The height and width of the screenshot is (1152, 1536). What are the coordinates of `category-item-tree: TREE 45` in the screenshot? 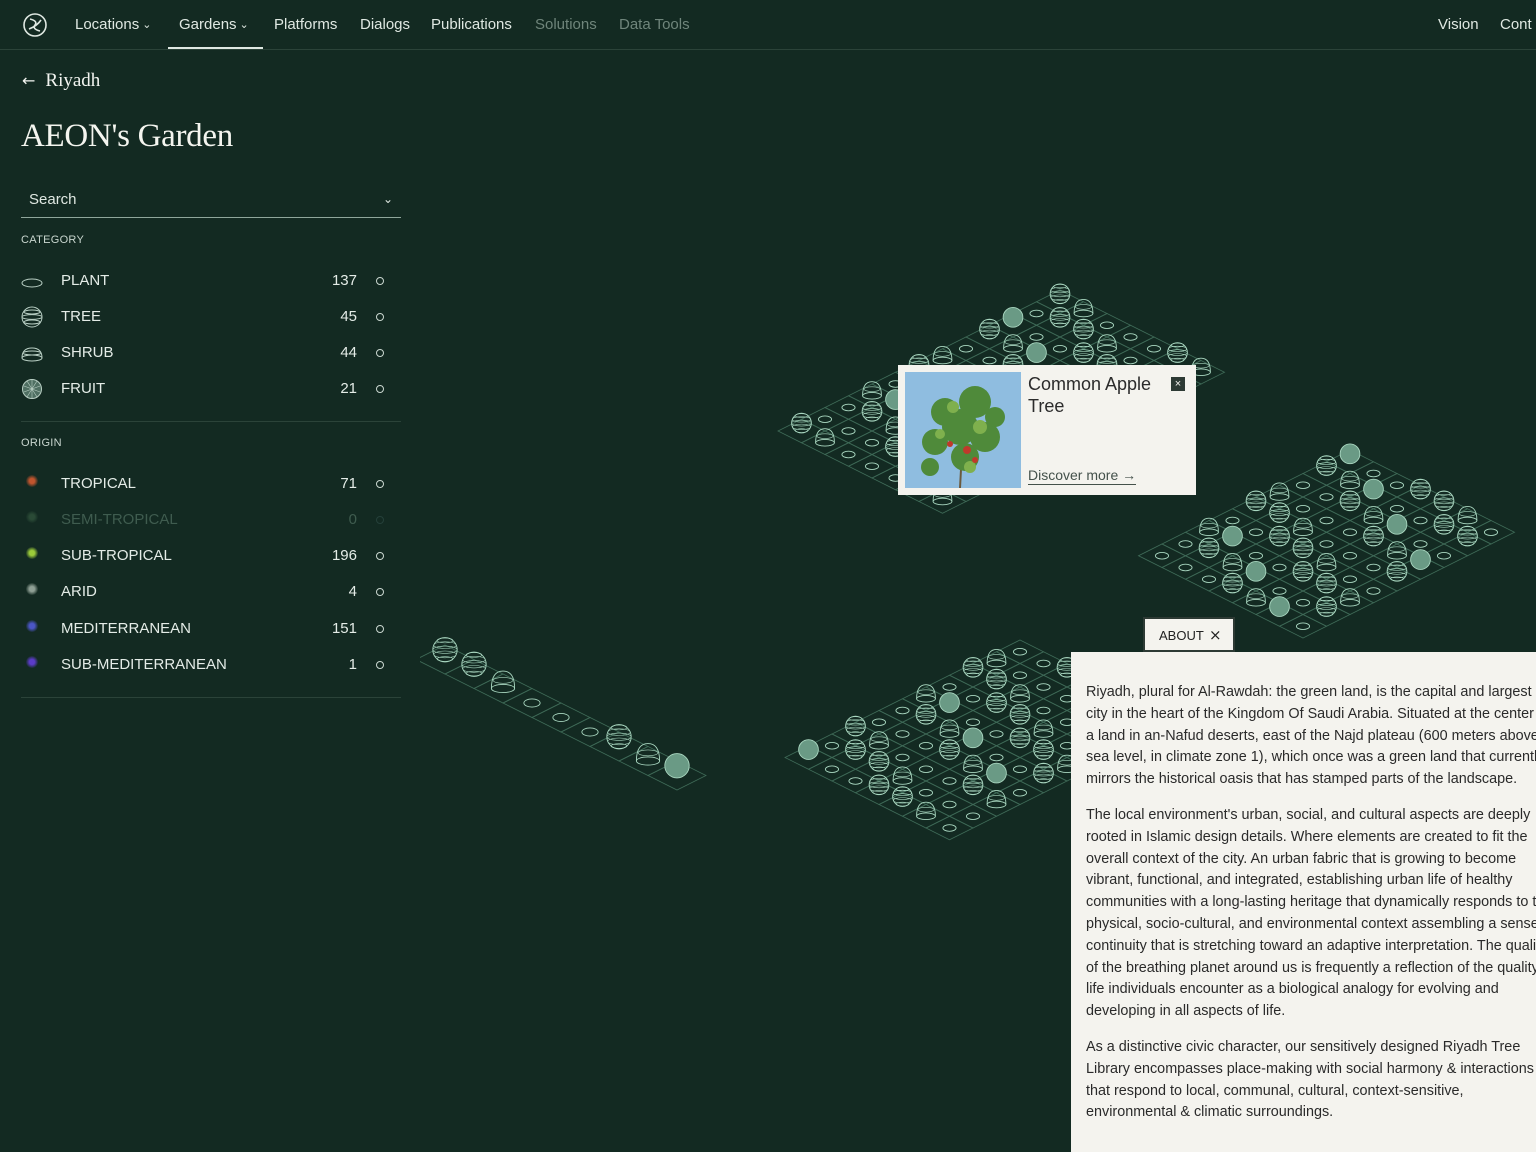 It's located at (211, 316).